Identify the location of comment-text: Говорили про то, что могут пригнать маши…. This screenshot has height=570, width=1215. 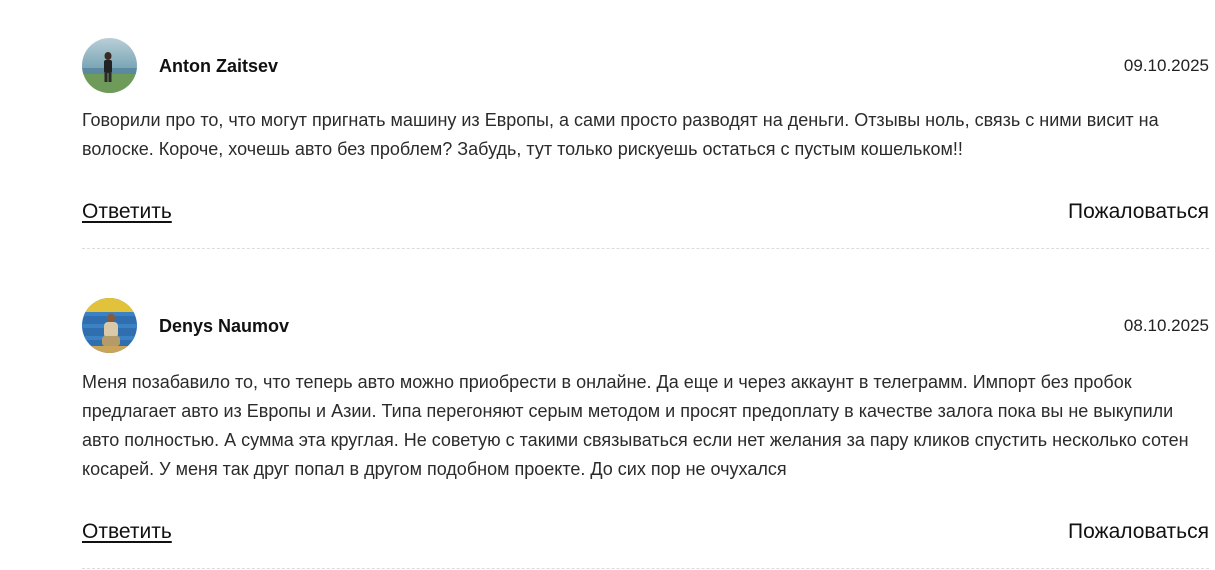
(620, 134).